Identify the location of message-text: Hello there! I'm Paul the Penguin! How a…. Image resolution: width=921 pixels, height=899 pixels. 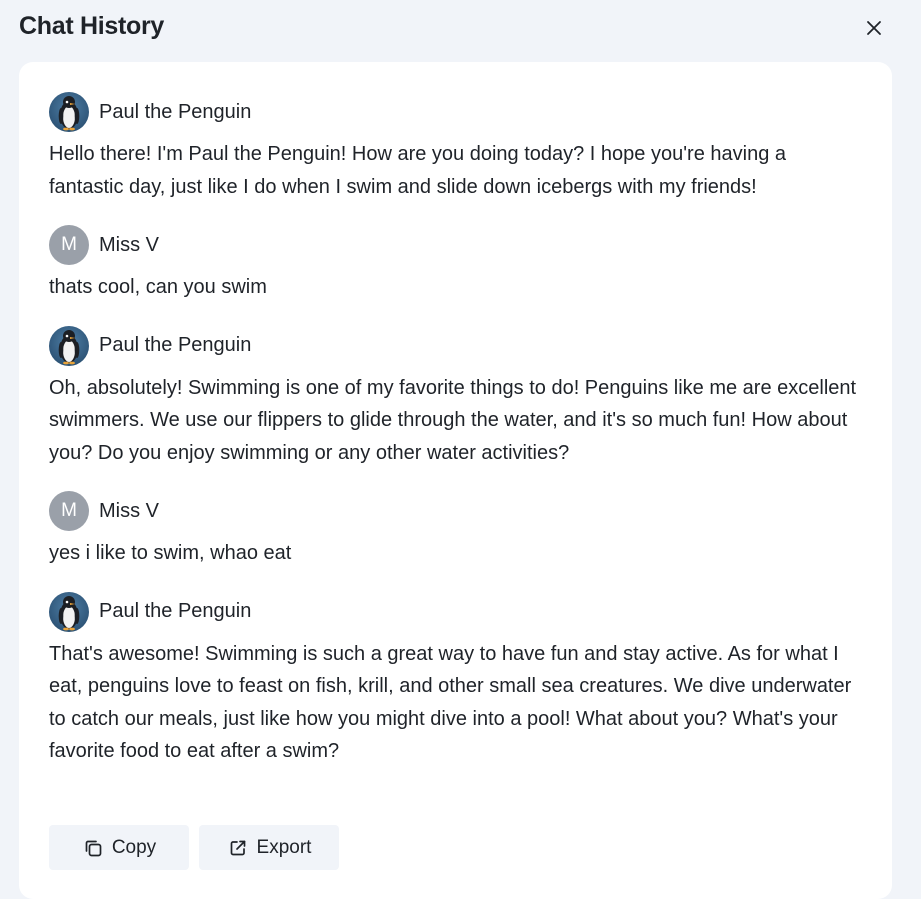
(417, 170).